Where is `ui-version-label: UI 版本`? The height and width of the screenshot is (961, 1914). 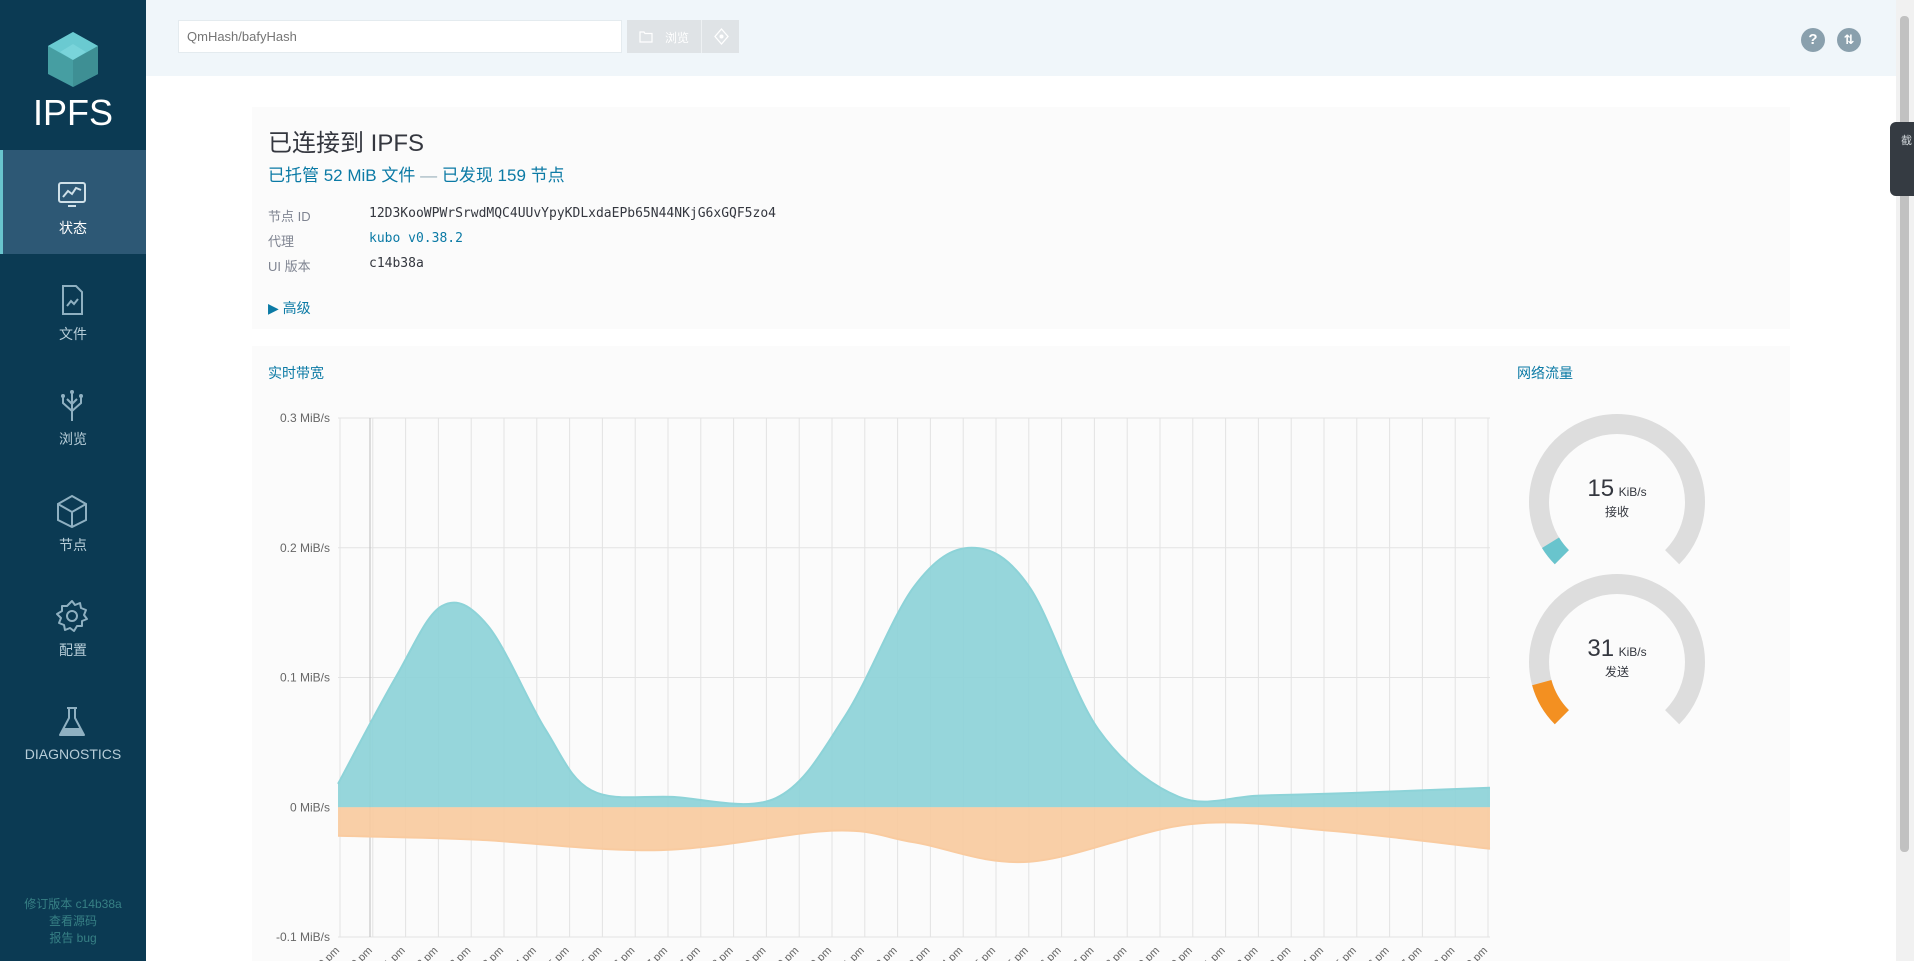 ui-version-label: UI 版本 is located at coordinates (289, 266).